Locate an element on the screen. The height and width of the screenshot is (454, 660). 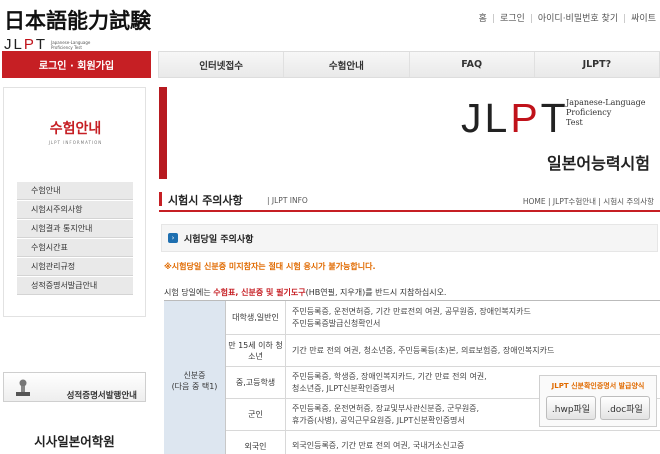
banner-accent is located at coordinates (163, 133).